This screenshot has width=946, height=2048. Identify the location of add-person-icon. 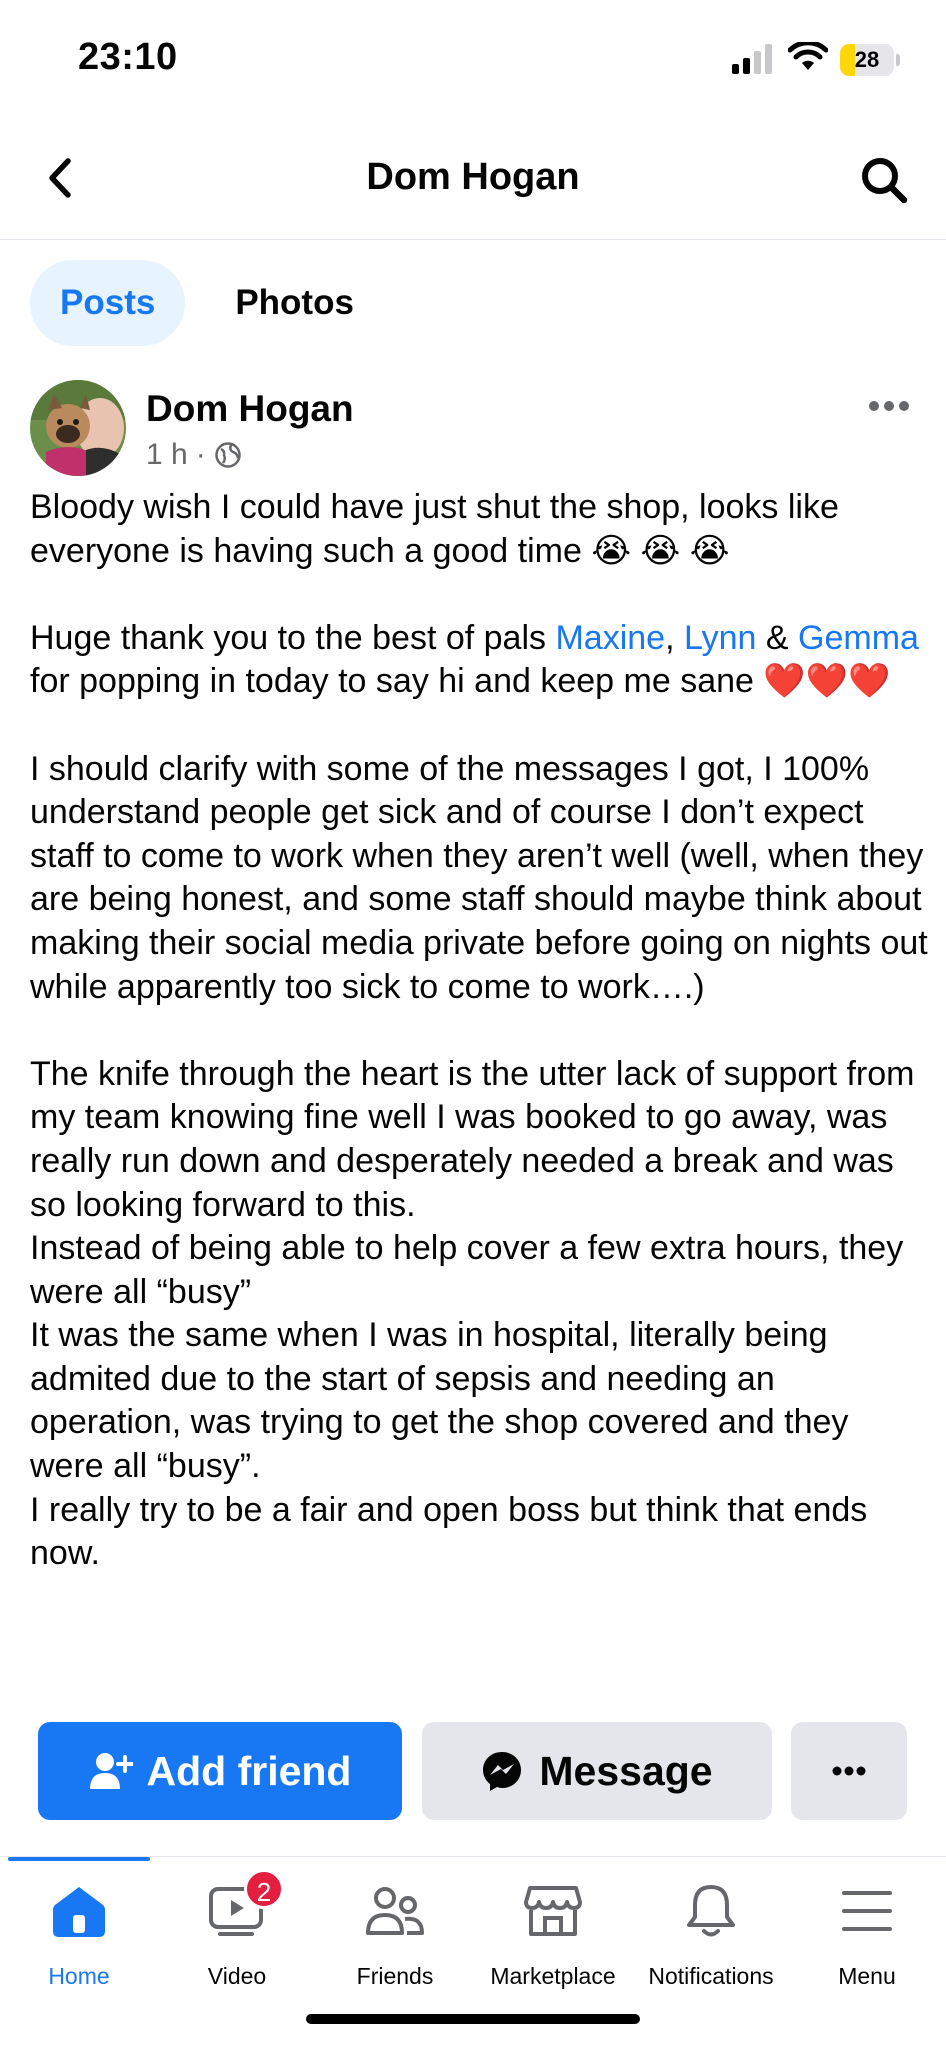
(111, 1771).